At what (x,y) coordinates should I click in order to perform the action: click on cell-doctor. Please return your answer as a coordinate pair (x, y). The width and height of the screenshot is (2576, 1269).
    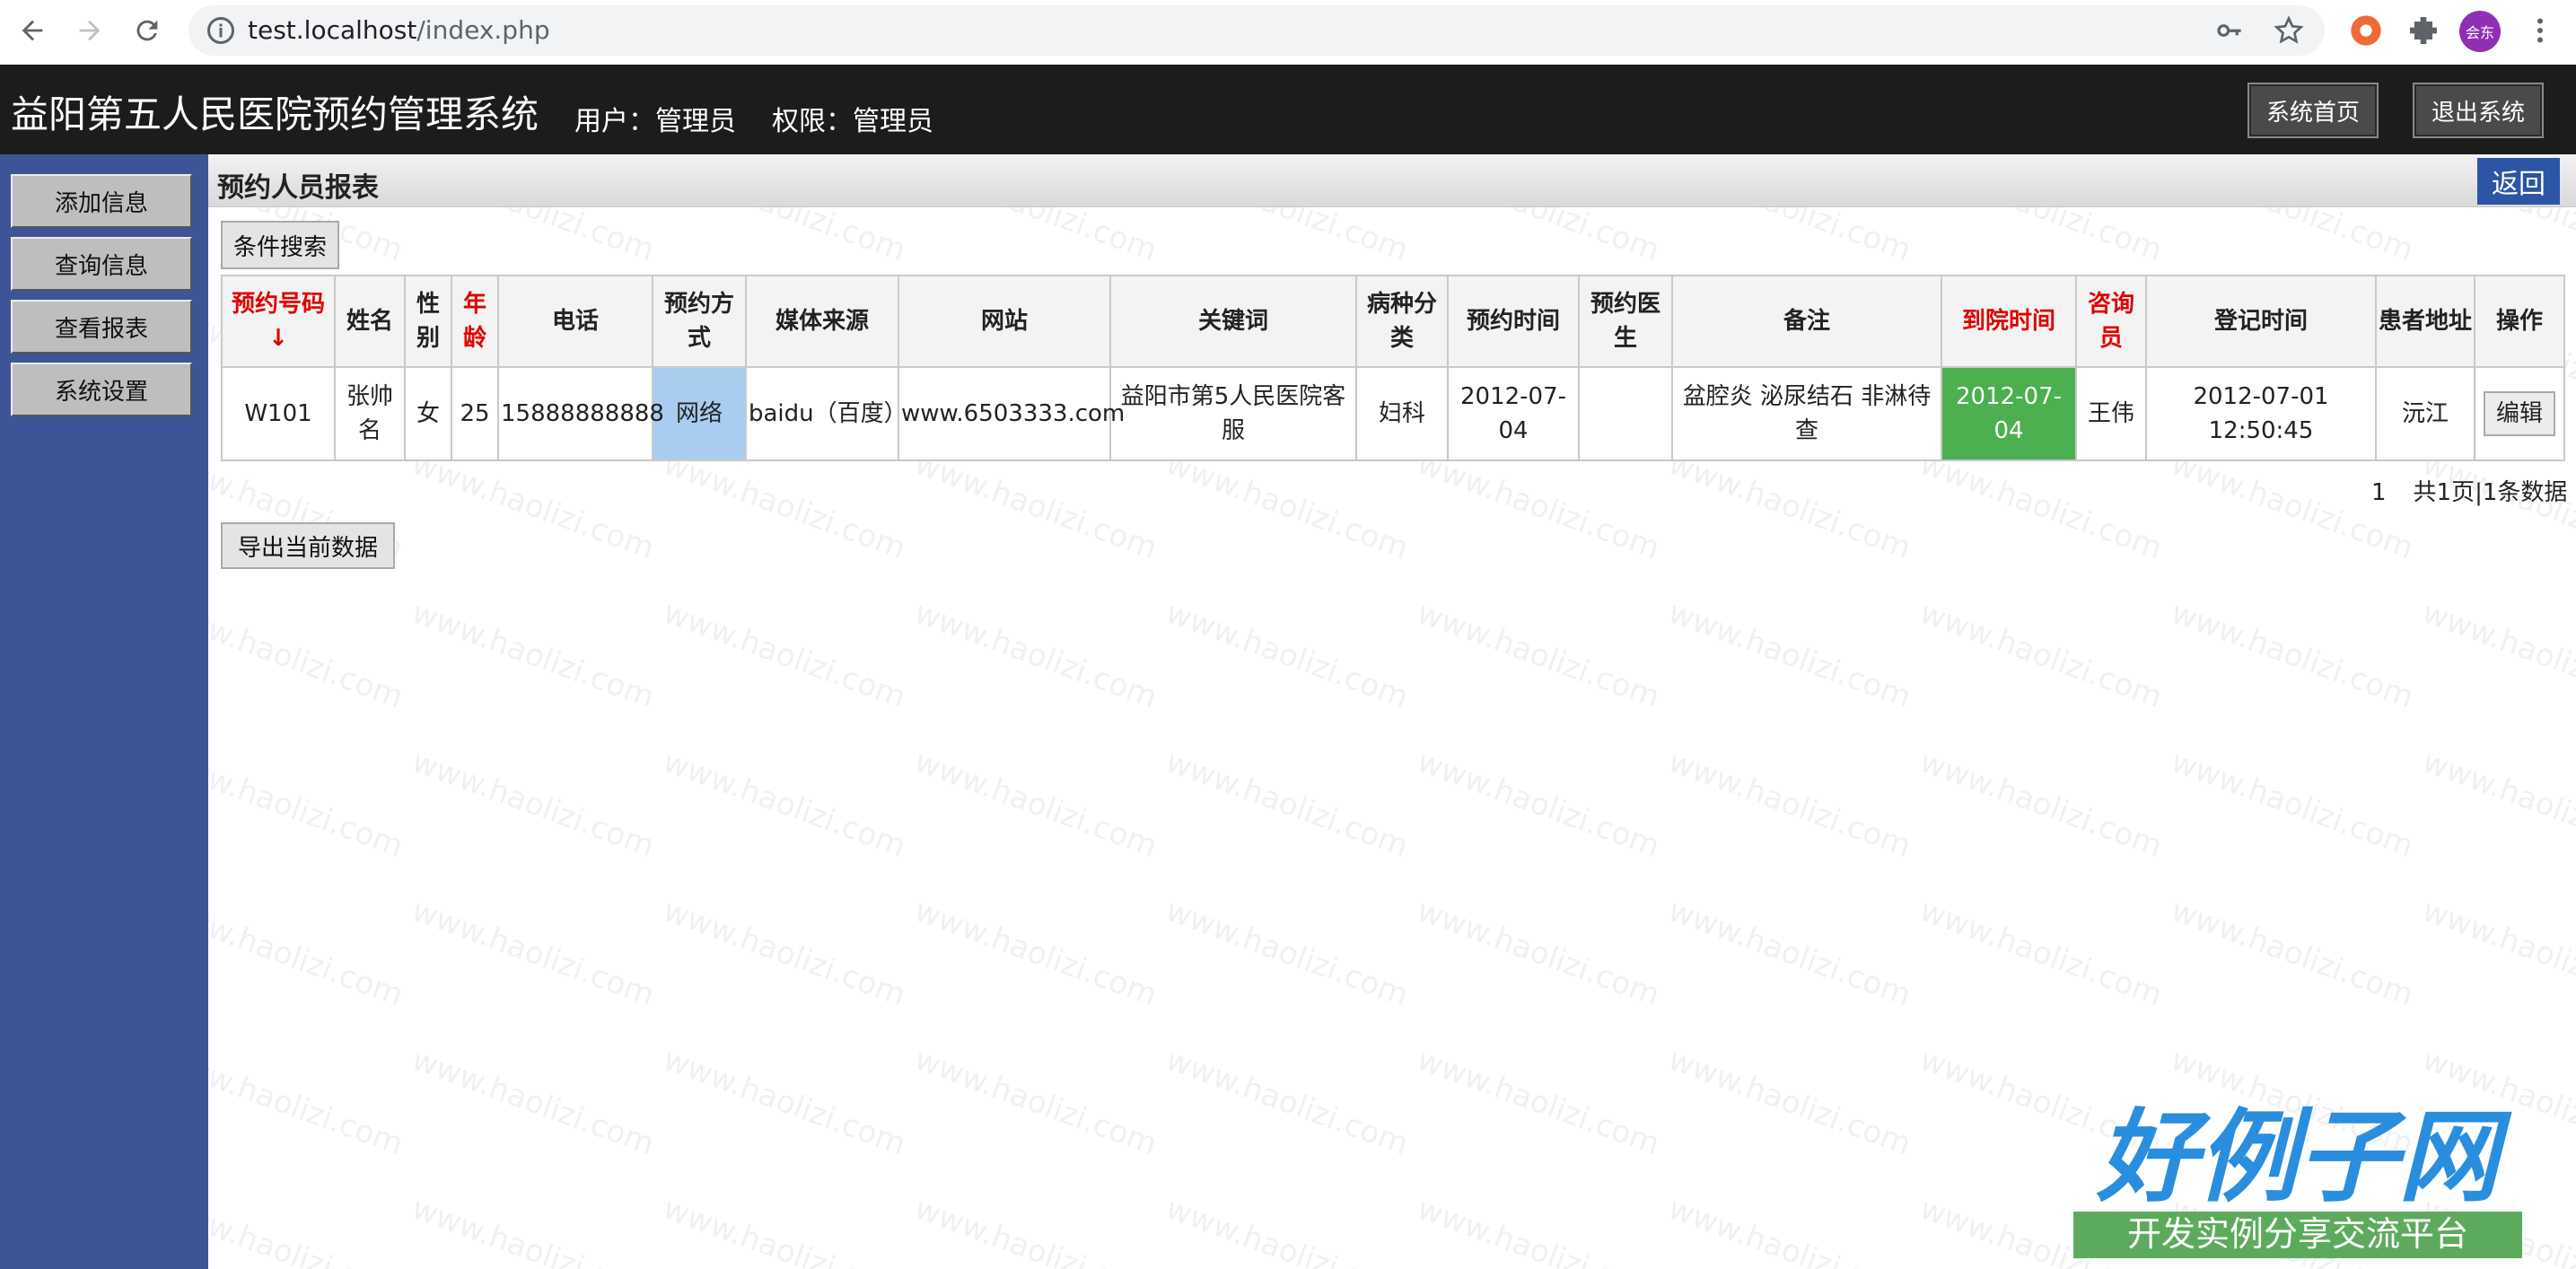
    Looking at the image, I should click on (1625, 413).